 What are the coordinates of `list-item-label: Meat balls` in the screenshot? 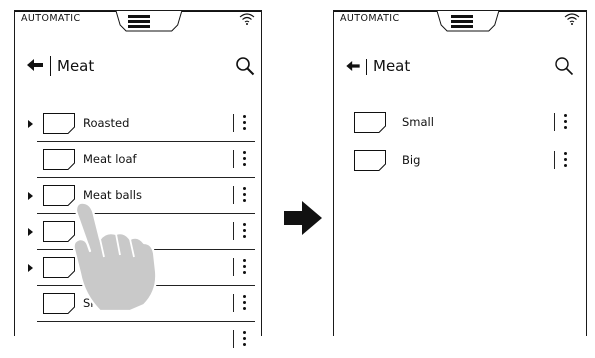 It's located at (112, 195).